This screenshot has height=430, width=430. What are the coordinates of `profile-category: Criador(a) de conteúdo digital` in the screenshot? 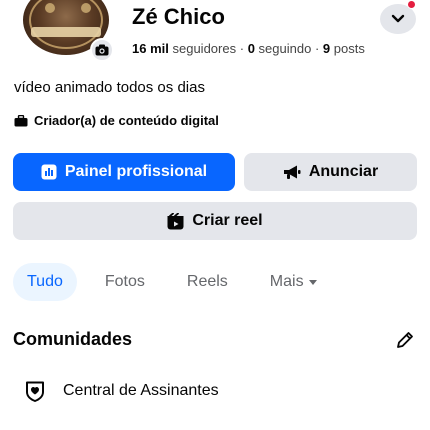 It's located at (116, 120).